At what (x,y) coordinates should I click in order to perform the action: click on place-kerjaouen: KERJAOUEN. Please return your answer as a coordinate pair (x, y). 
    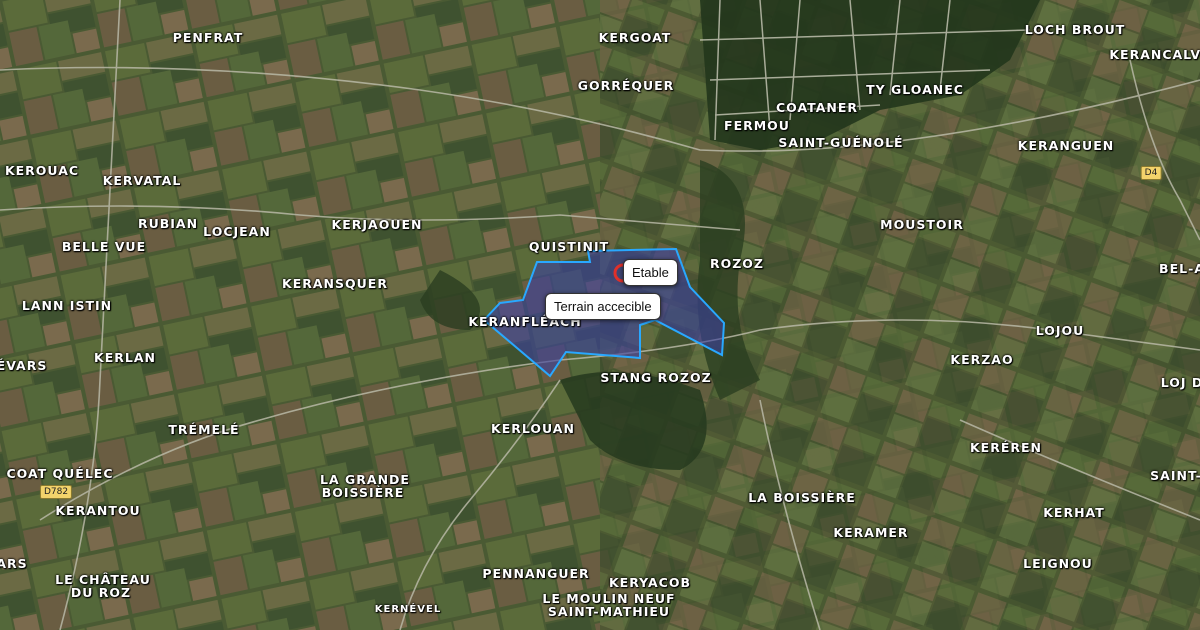
    Looking at the image, I should click on (377, 224).